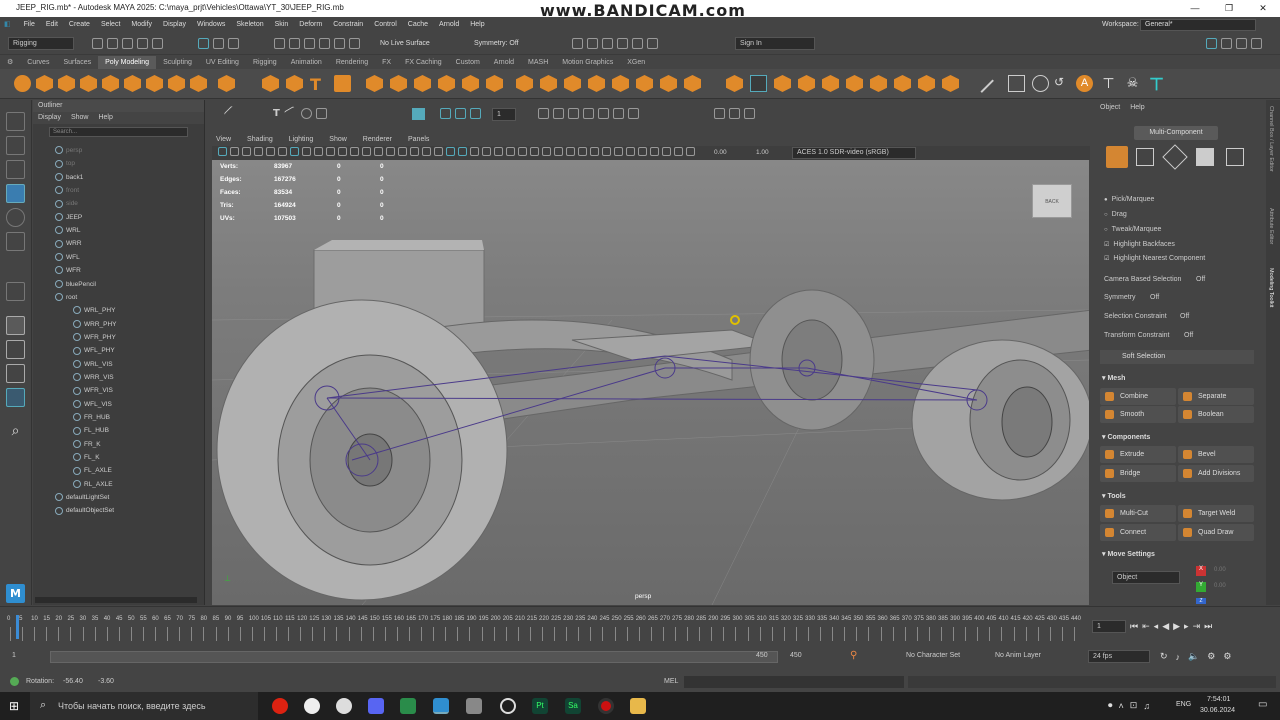 The height and width of the screenshot is (720, 1280). I want to click on shelf-settings-icon: ⚙, so click(10, 62).